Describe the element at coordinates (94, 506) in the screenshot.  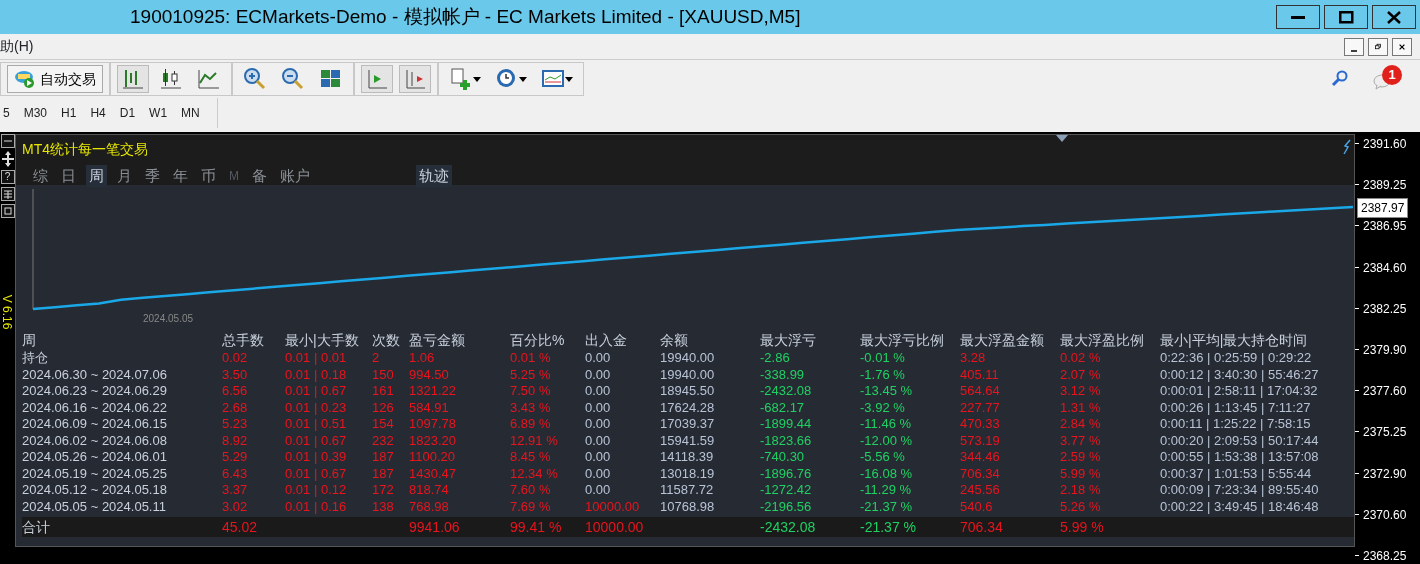
I see `table-cell-text: 2024.05.05 ~ 2024.05.11` at that location.